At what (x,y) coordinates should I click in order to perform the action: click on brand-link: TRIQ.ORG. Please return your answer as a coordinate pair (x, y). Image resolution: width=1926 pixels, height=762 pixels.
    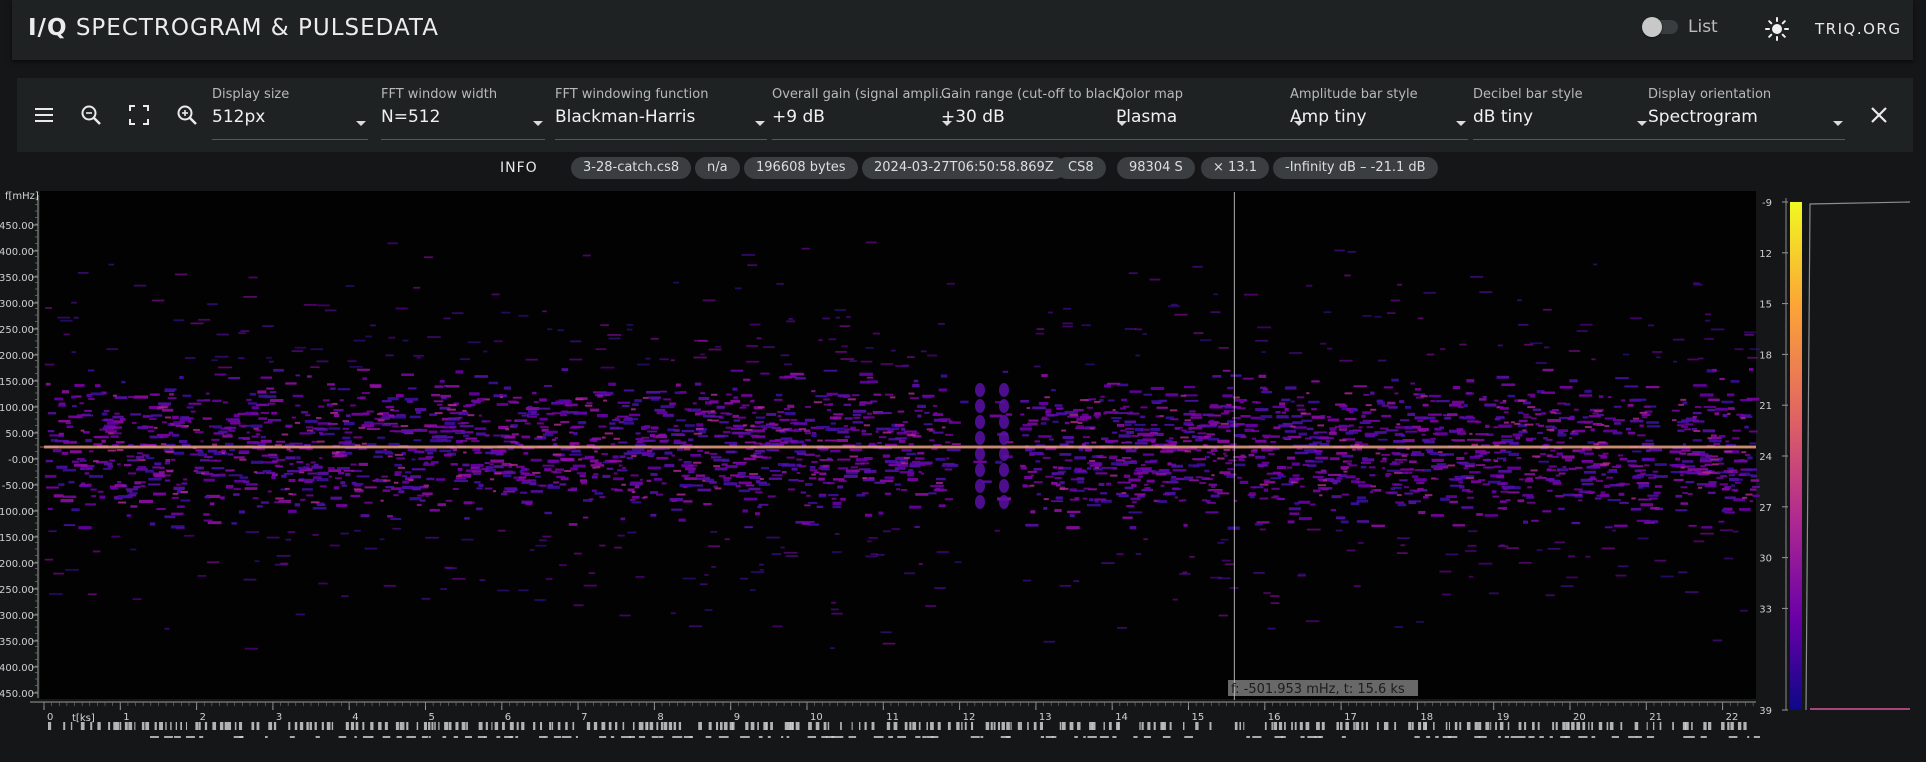
    Looking at the image, I should click on (1858, 29).